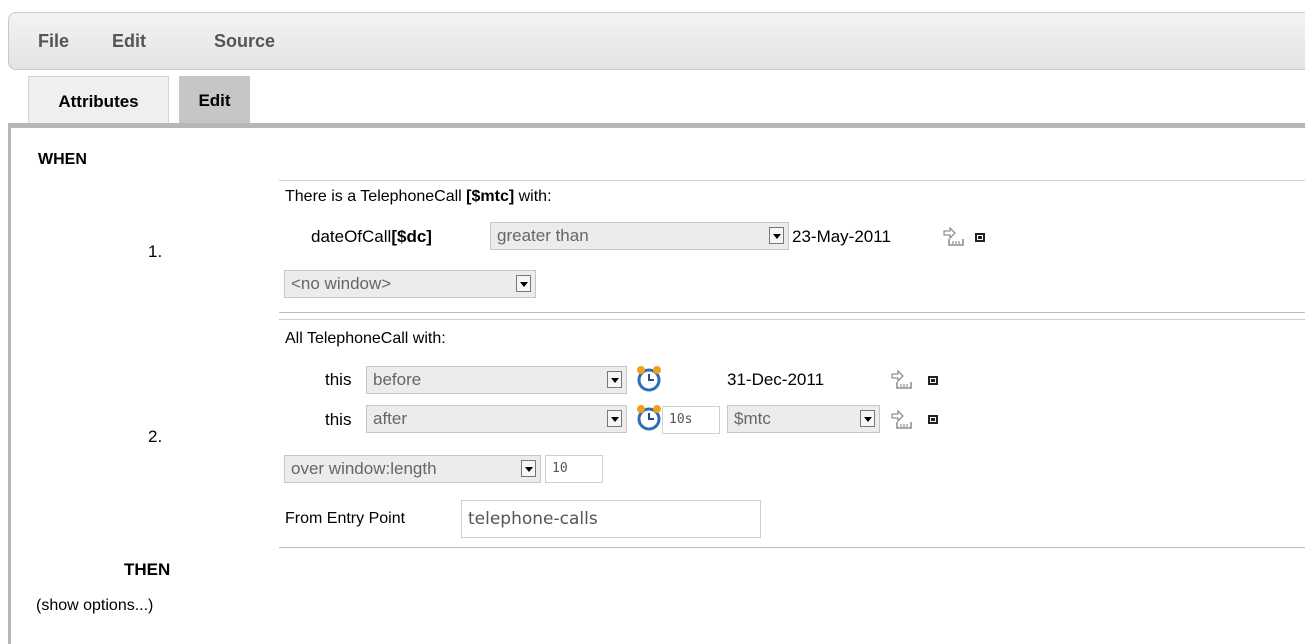  I want to click on rule-1-number: 1., so click(155, 251).